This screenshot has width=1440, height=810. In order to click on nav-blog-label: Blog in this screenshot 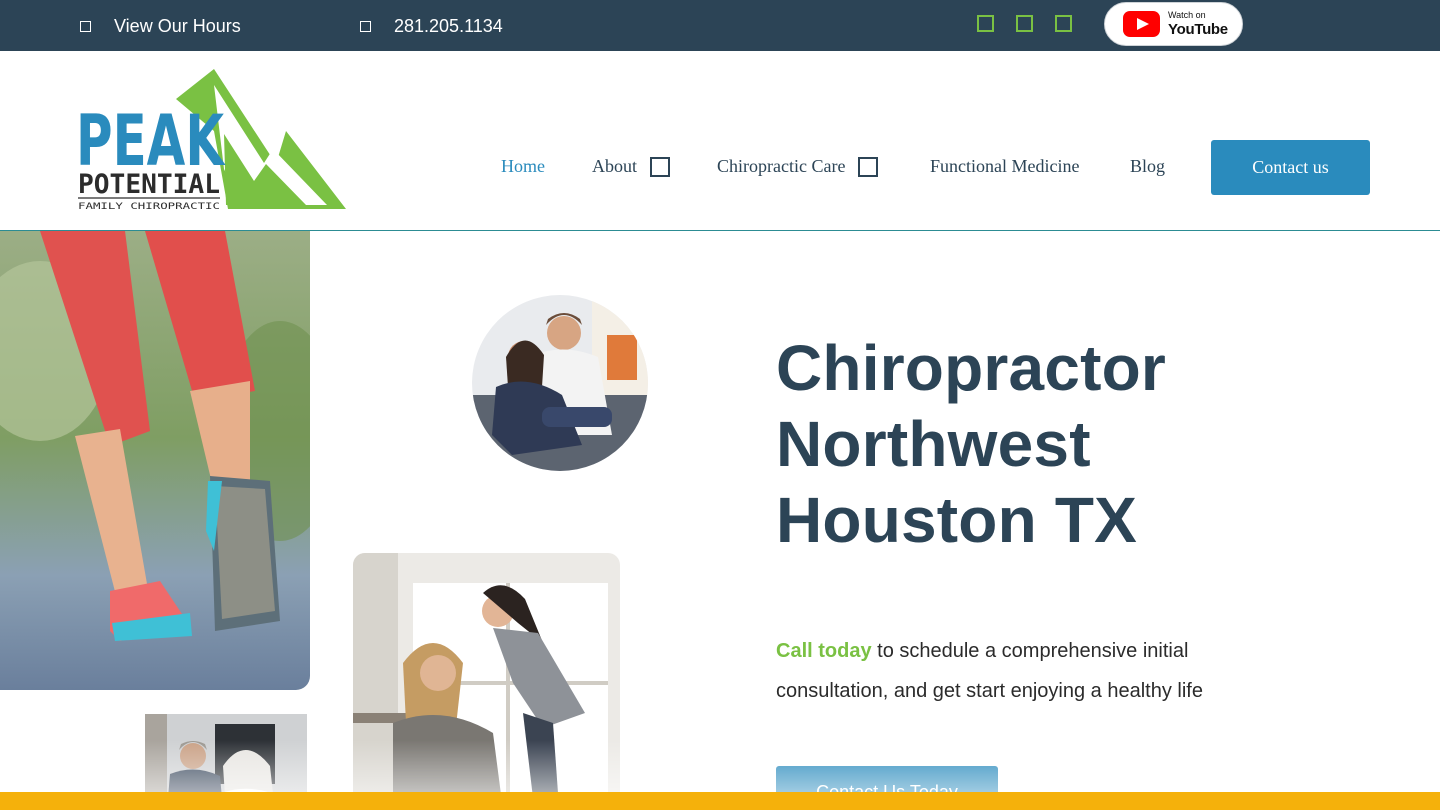, I will do `click(1148, 166)`.